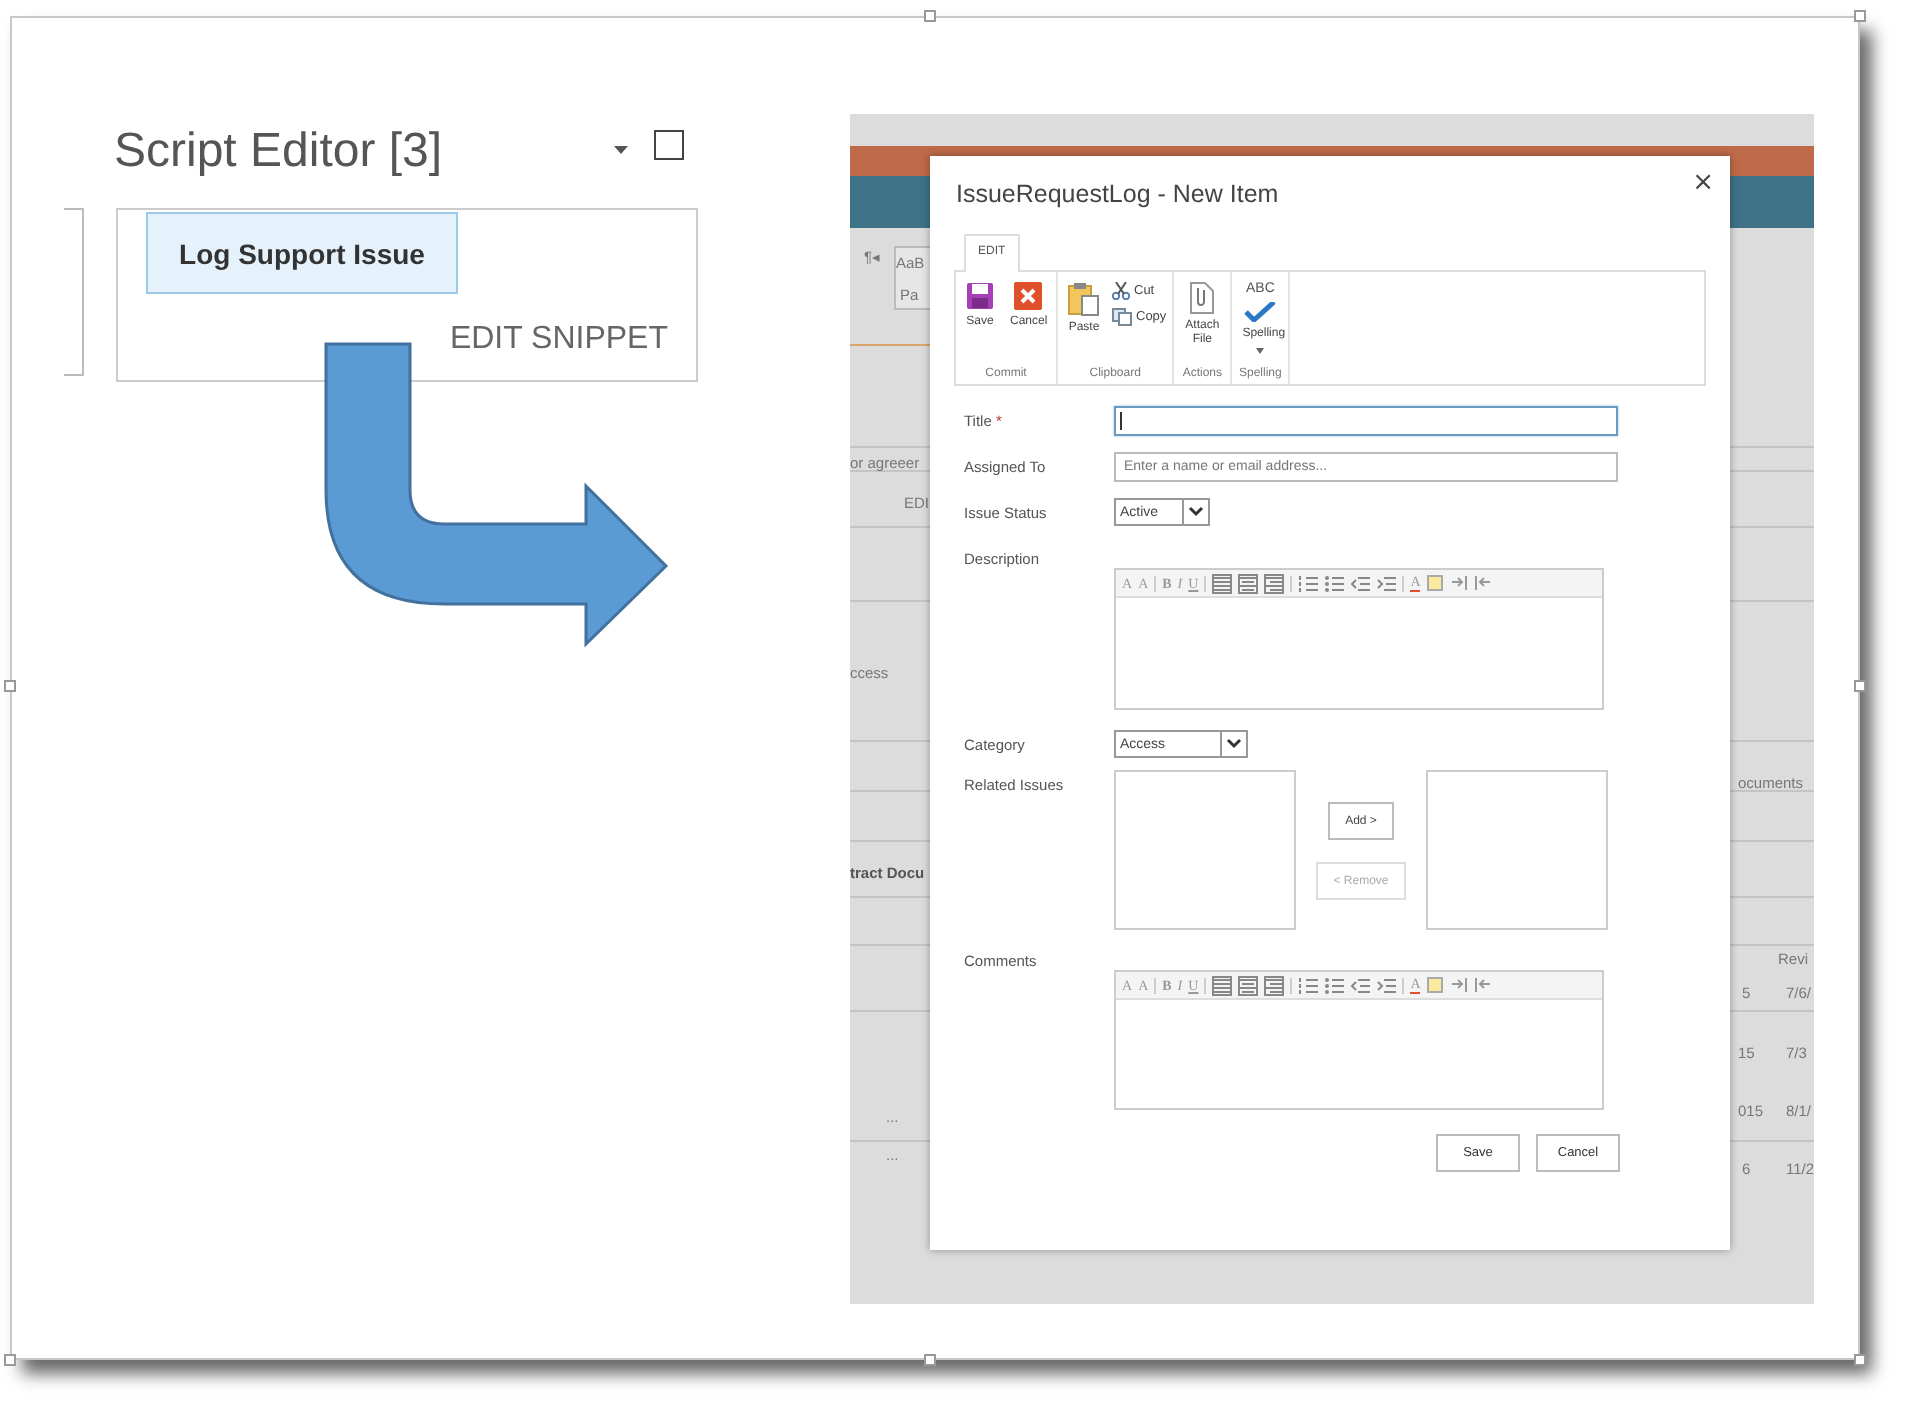 This screenshot has height=1410, width=1922. Describe the element at coordinates (1260, 312) in the screenshot. I see `checkmark-icon` at that location.